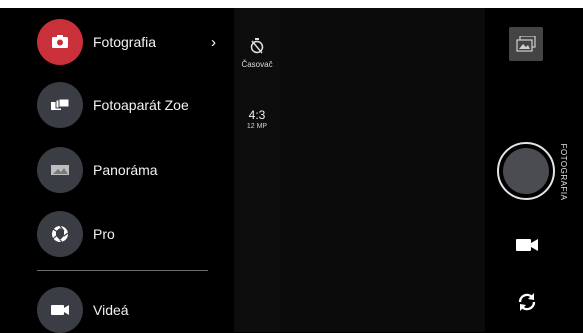 This screenshot has height=333, width=583. Describe the element at coordinates (257, 115) in the screenshot. I see `aspect-ratio-value: 4:3` at that location.